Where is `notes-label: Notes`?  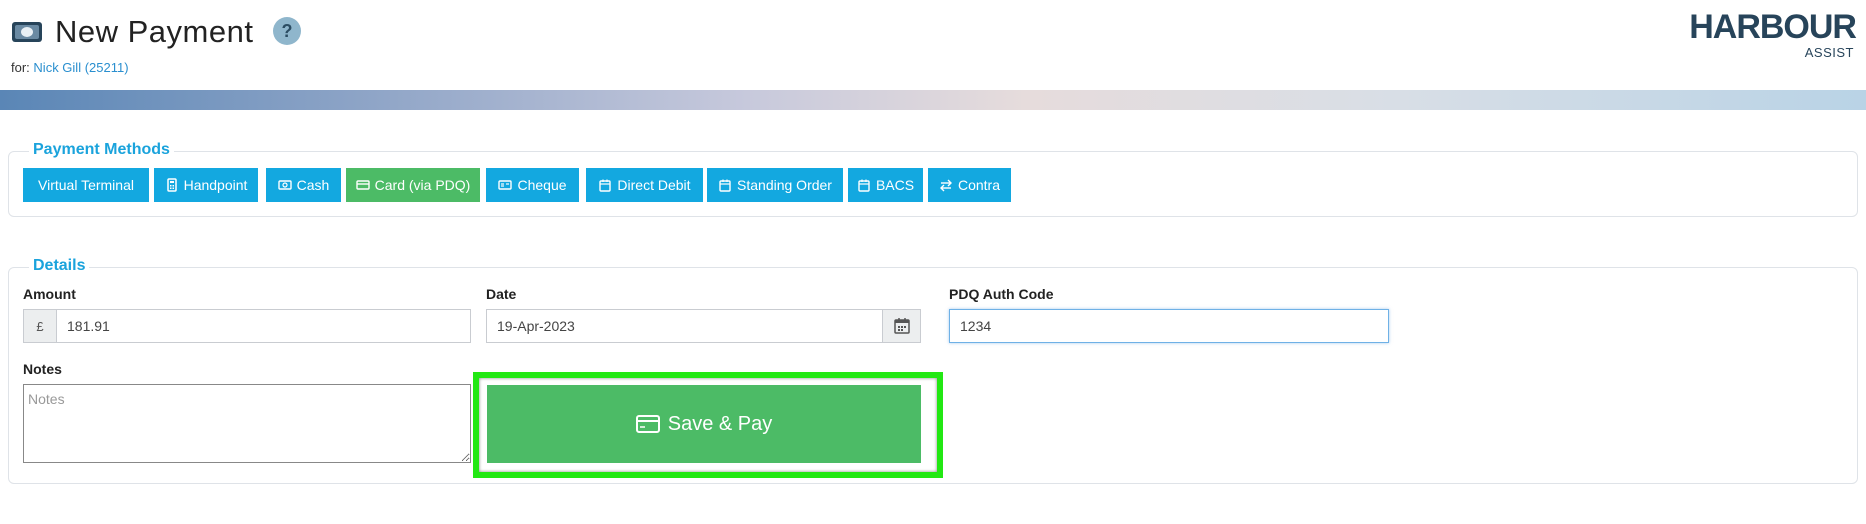
notes-label: Notes is located at coordinates (42, 369).